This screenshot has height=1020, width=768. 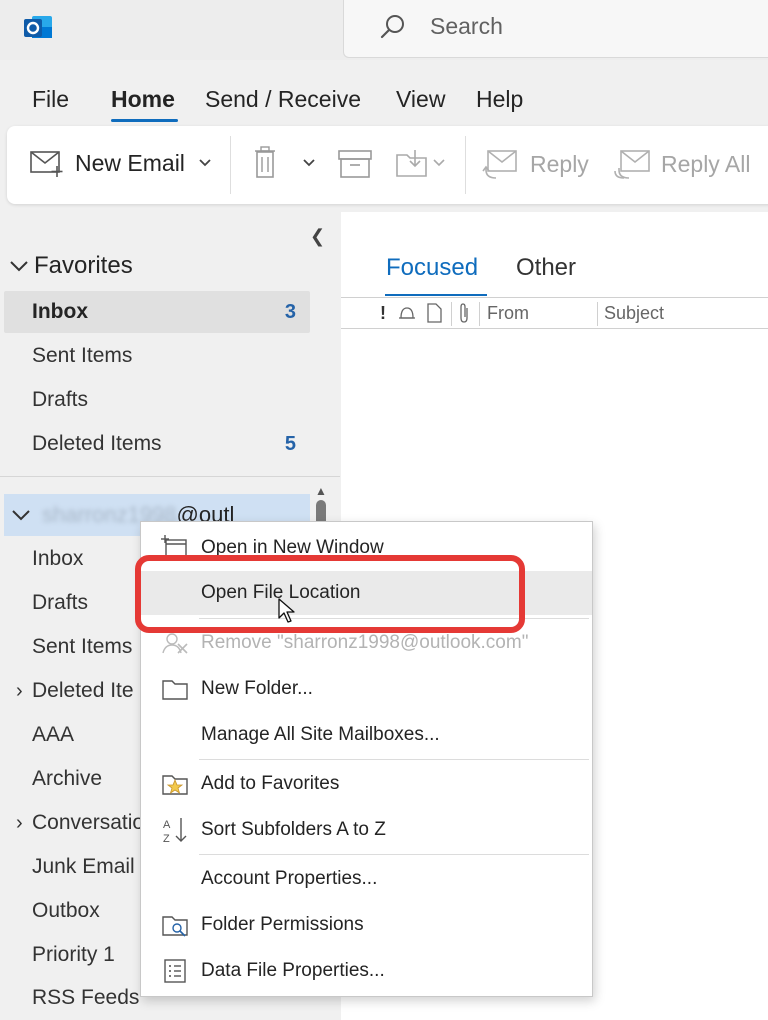 I want to click on menu-folder-permissions: Folder Permissions, so click(x=366, y=925).